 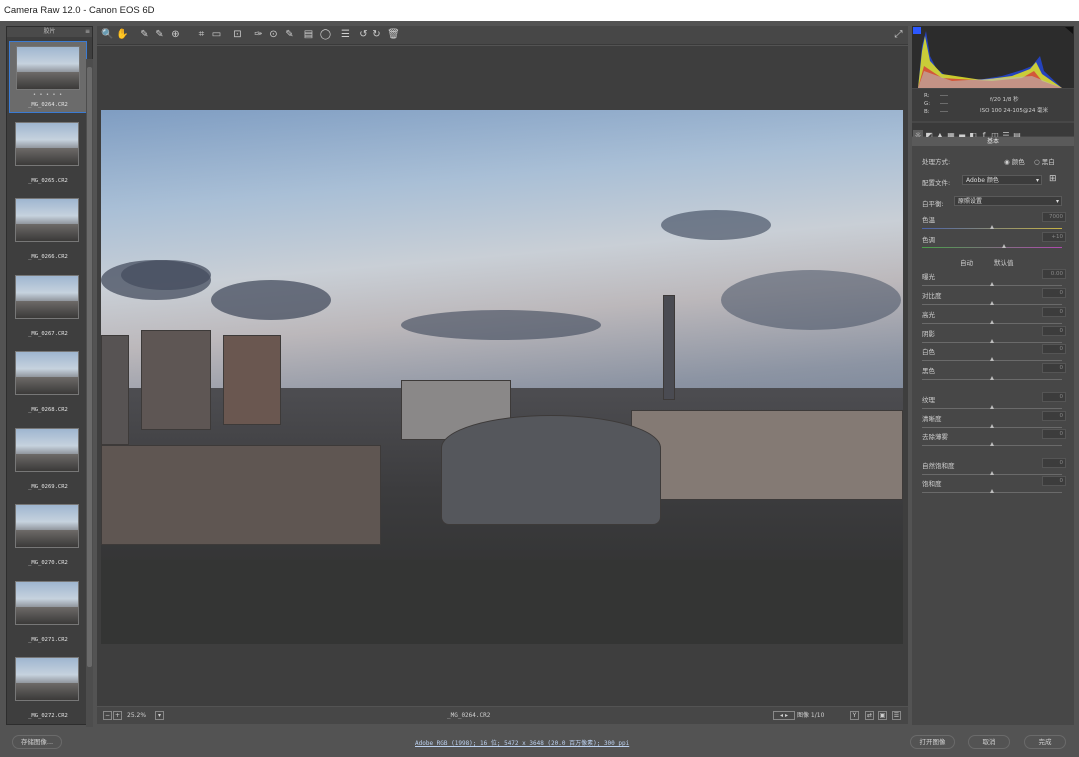 I want to click on filmstrip-header: 胶片 ≡, so click(x=49, y=32).